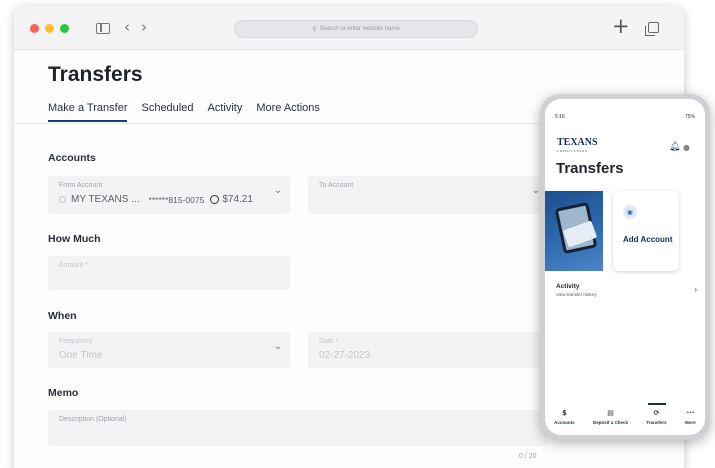  I want to click on date-input: Date * 02-27-2023, so click(428, 350).